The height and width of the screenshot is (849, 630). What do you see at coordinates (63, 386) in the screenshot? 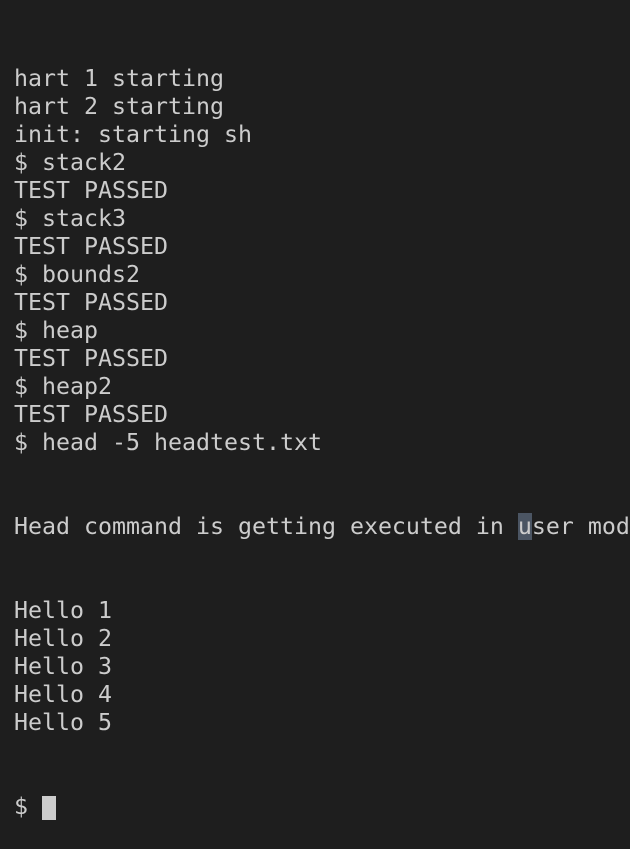
I see `terminal-line: $ heap2` at bounding box center [63, 386].